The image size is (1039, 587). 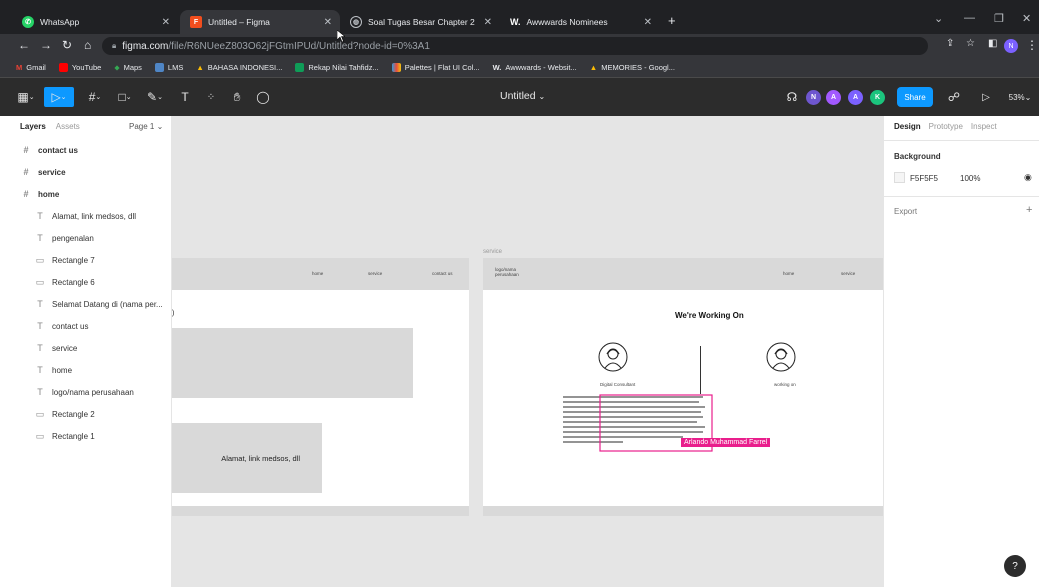 I want to click on tab-prototype: Prototype, so click(x=946, y=126).